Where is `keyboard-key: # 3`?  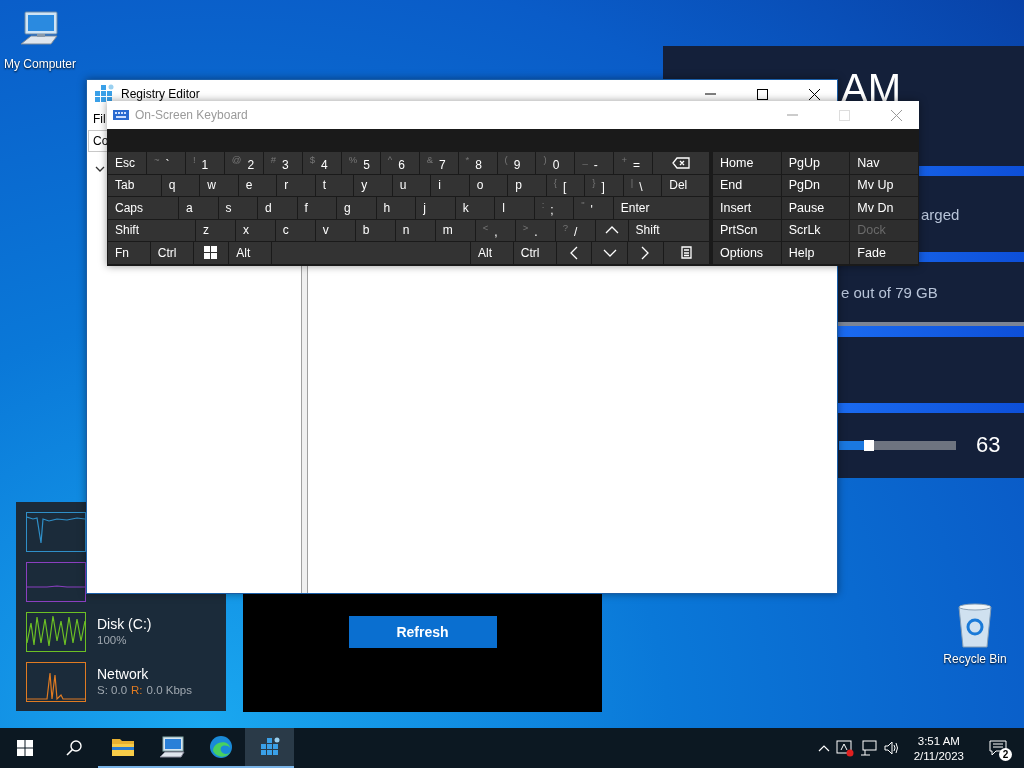
keyboard-key: # 3 is located at coordinates (282, 163).